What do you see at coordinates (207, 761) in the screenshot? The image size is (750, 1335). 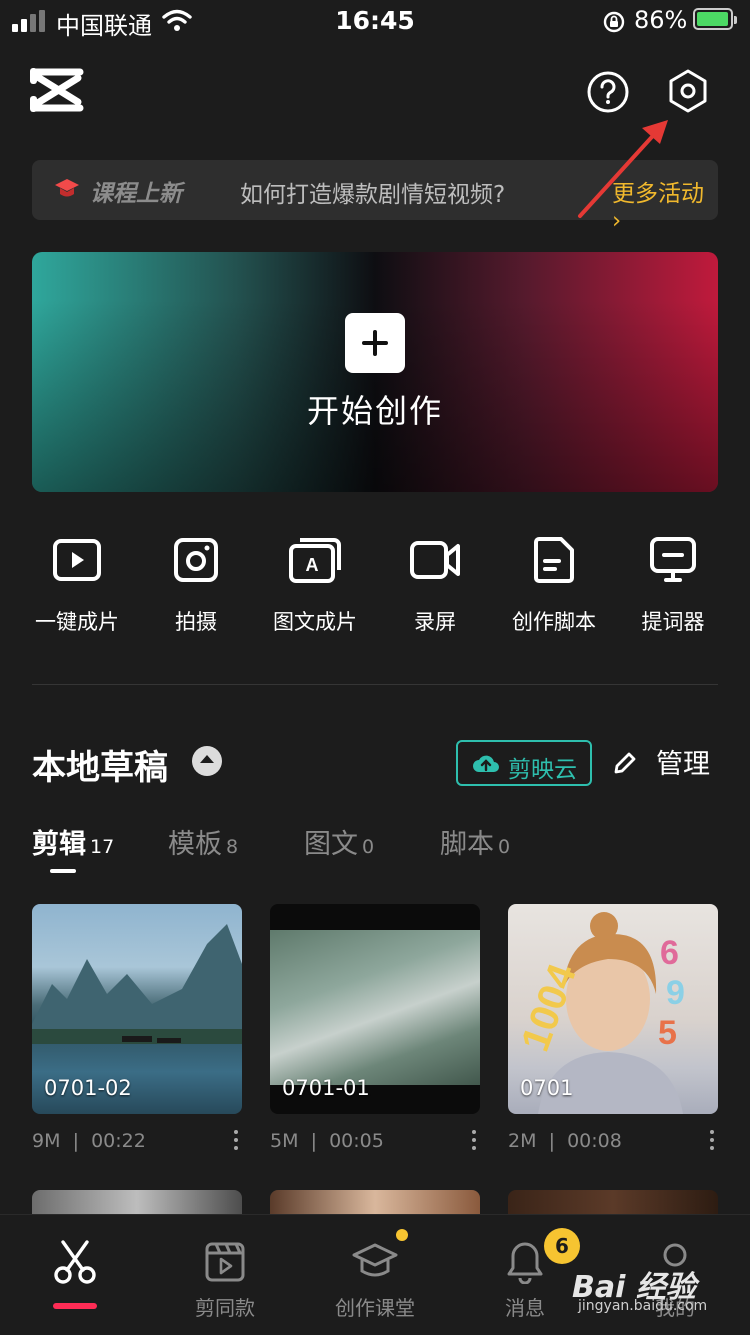 I see `collapse-toggle-icon` at bounding box center [207, 761].